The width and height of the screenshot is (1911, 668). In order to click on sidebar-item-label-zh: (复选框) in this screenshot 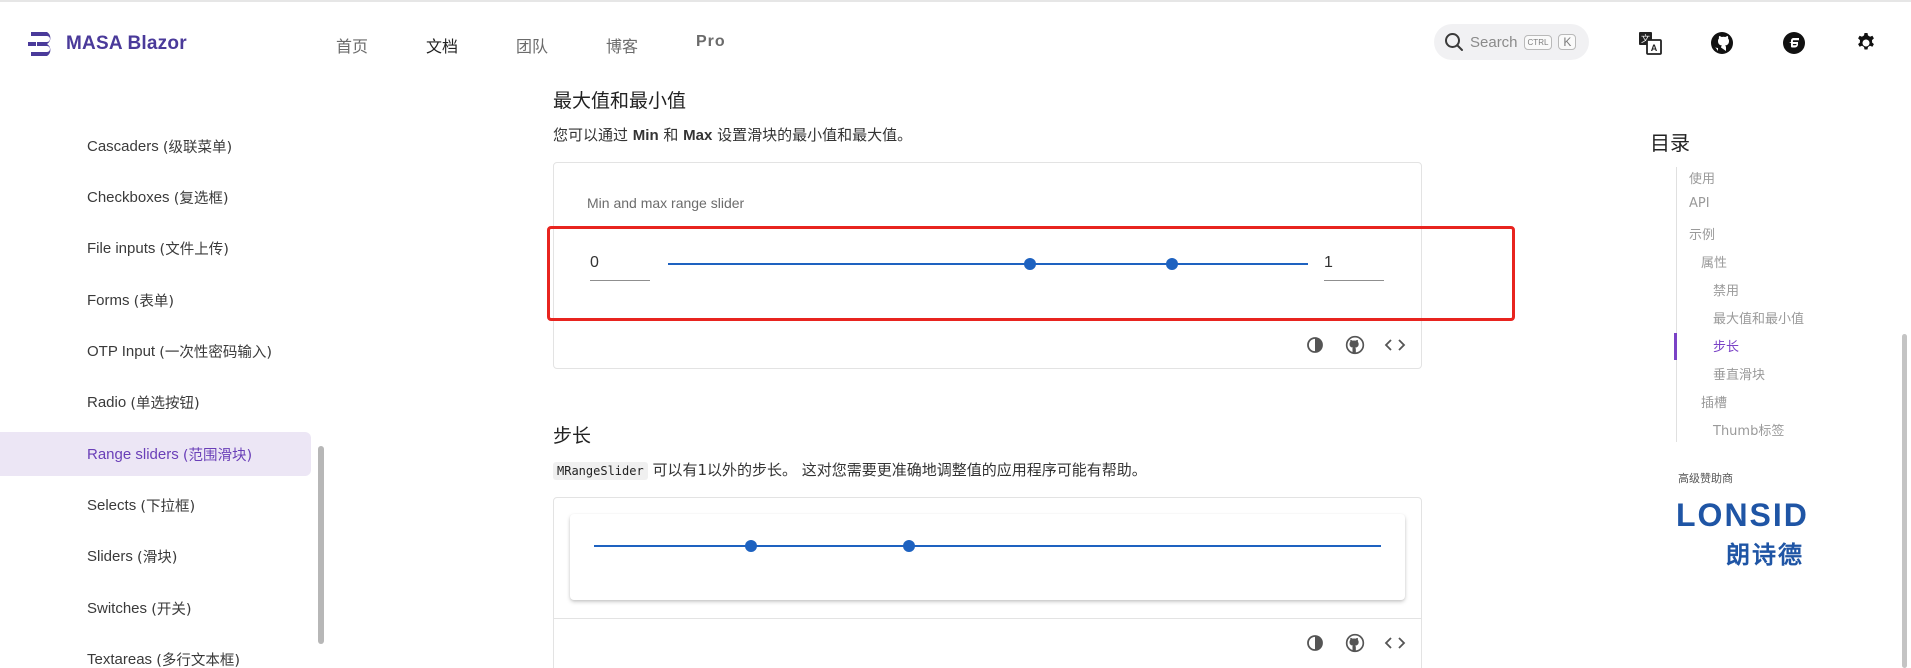, I will do `click(201, 198)`.